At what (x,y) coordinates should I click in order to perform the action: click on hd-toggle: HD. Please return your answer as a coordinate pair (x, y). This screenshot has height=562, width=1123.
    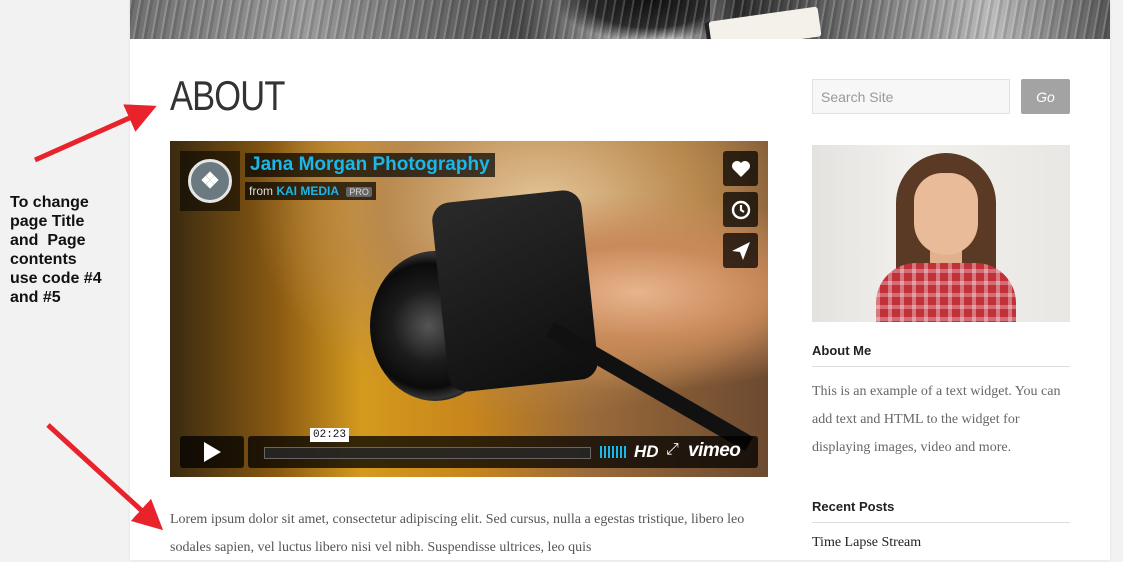
    Looking at the image, I should click on (646, 452).